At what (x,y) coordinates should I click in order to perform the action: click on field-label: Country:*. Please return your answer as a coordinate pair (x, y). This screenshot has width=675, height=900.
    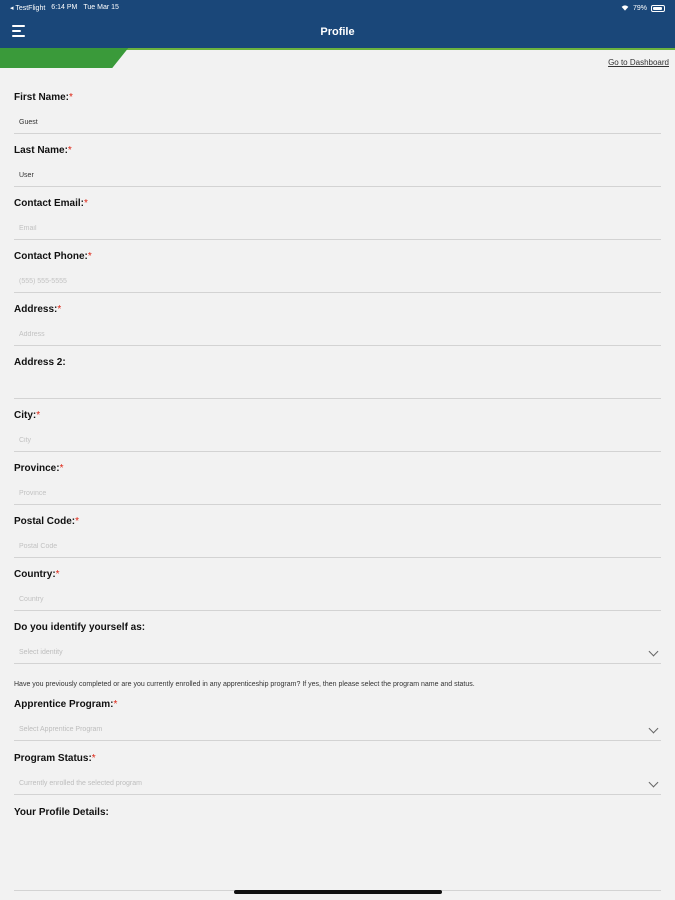
    Looking at the image, I should click on (37, 574).